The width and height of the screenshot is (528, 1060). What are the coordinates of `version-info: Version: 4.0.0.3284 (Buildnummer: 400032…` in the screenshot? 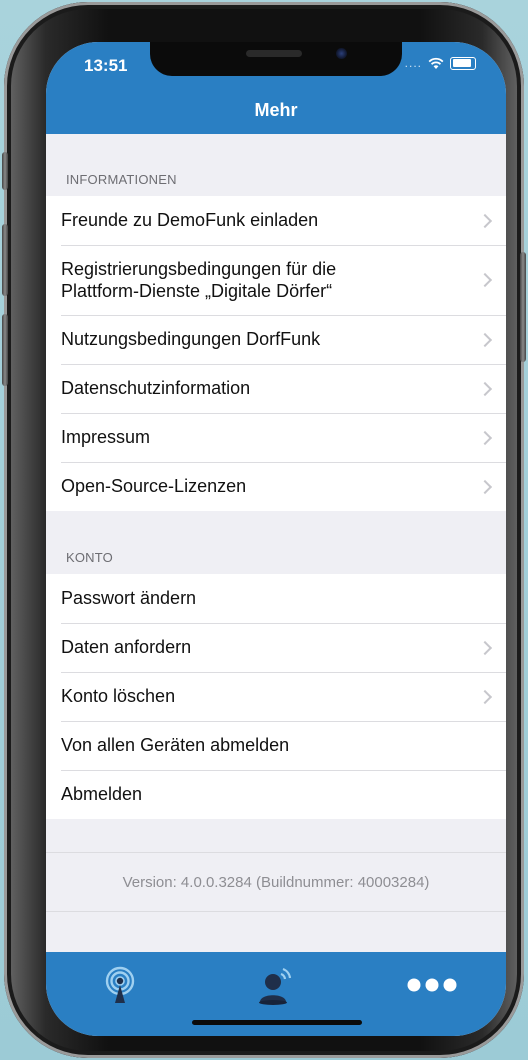 It's located at (276, 882).